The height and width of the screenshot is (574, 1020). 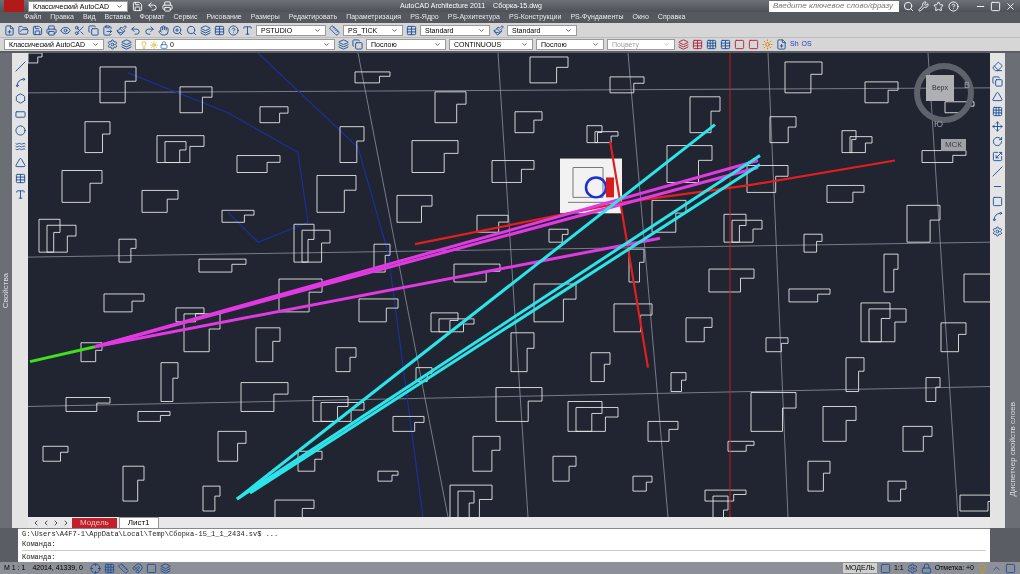 I want to click on layer-state-icon, so click(x=343, y=44).